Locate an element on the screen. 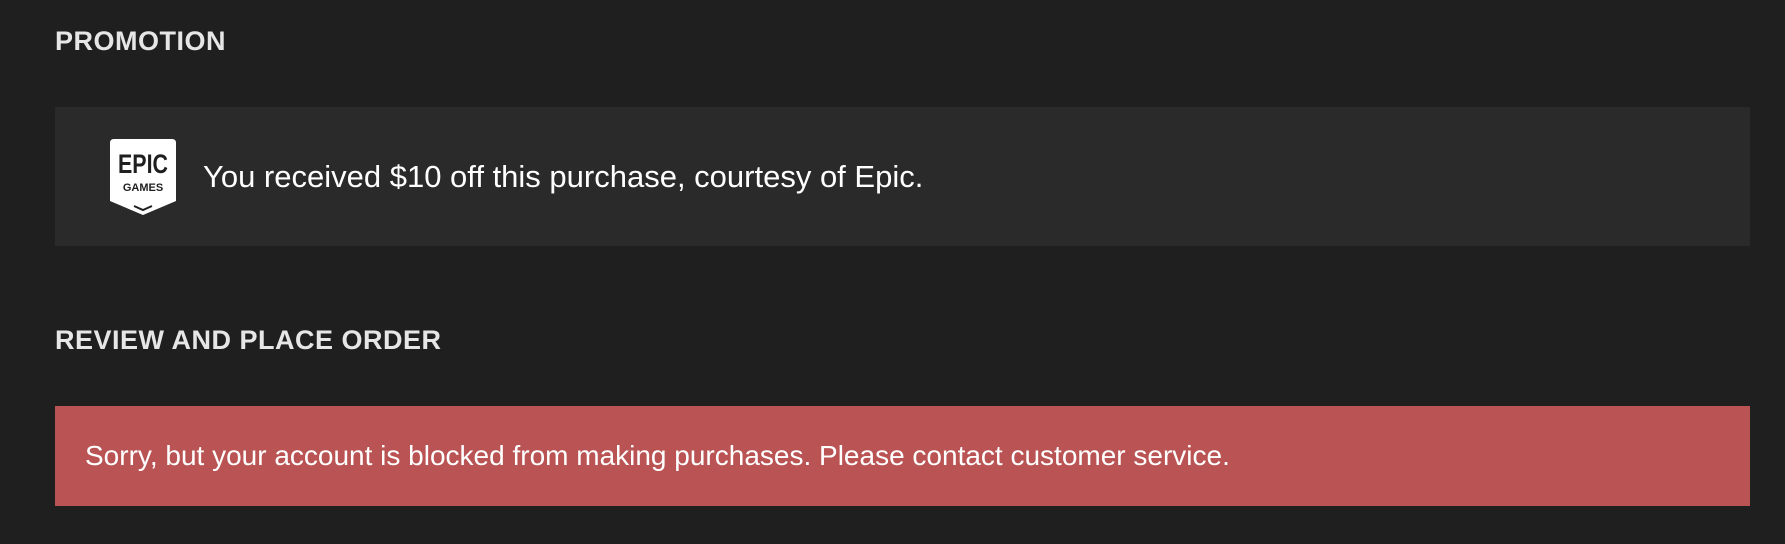 This screenshot has height=544, width=1785. epic-logo-line2: GAMES is located at coordinates (143, 188).